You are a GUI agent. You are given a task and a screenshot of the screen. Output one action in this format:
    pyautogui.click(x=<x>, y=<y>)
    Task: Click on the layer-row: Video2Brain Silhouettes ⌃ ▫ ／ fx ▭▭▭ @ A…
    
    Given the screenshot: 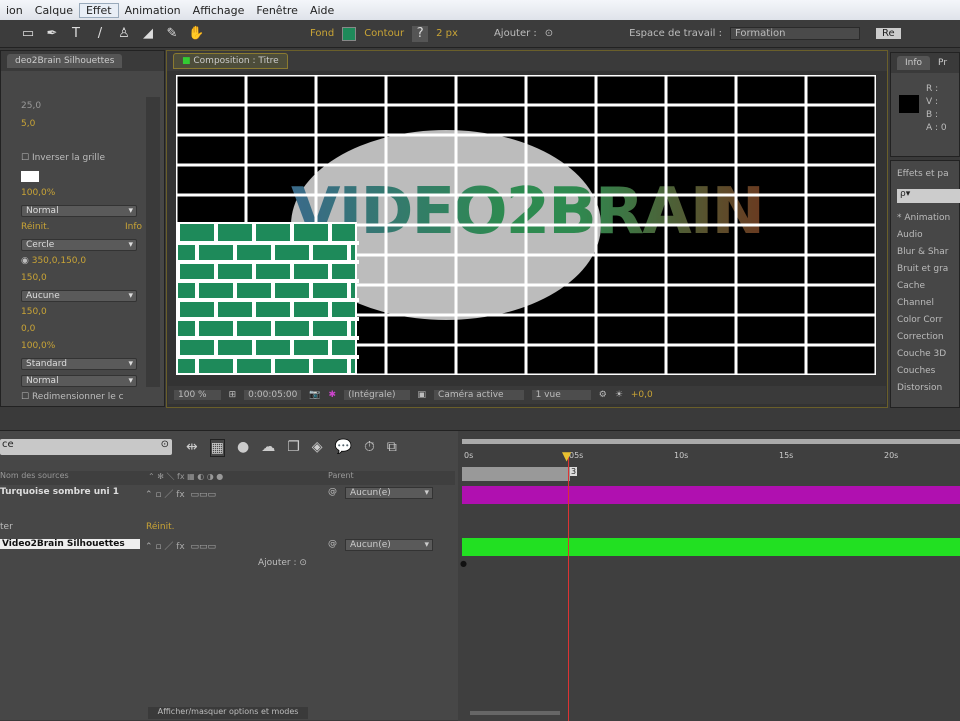 What is the action you would take?
    pyautogui.click(x=227, y=547)
    